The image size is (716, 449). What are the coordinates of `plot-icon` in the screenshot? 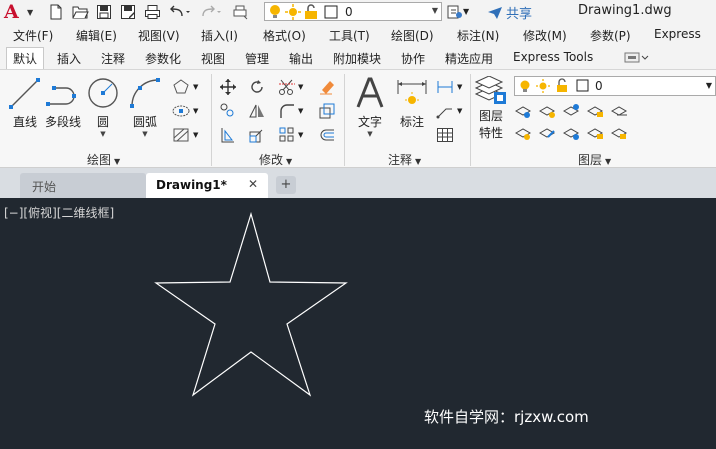 It's located at (240, 12).